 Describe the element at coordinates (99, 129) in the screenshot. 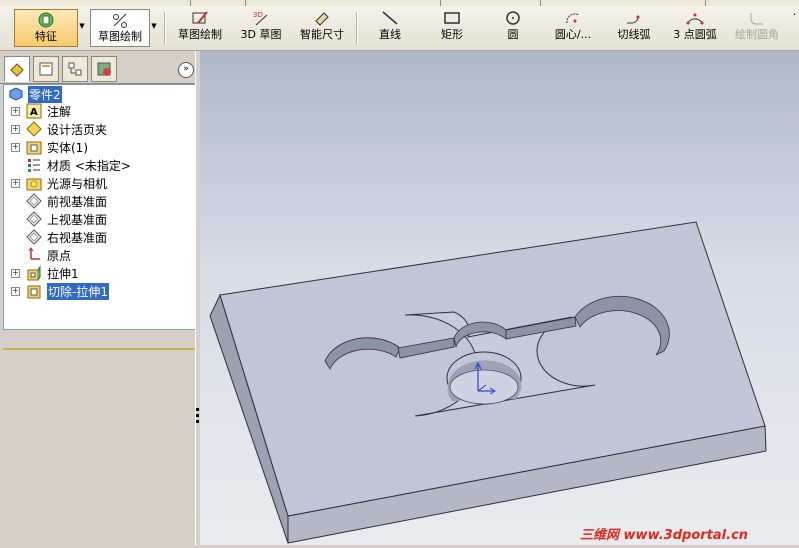

I see `tree-item-design-binder: + 设计活页夹` at that location.